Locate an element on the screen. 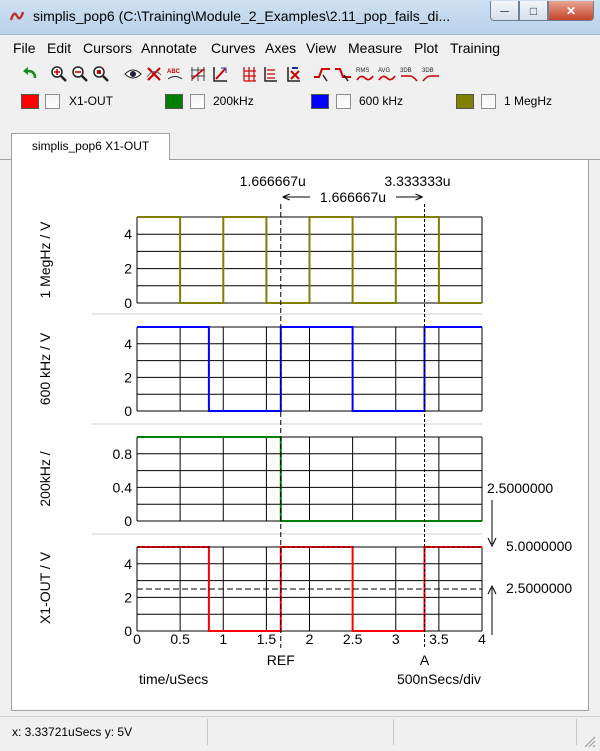  3db-low-icon: 3DB is located at coordinates (409, 74).